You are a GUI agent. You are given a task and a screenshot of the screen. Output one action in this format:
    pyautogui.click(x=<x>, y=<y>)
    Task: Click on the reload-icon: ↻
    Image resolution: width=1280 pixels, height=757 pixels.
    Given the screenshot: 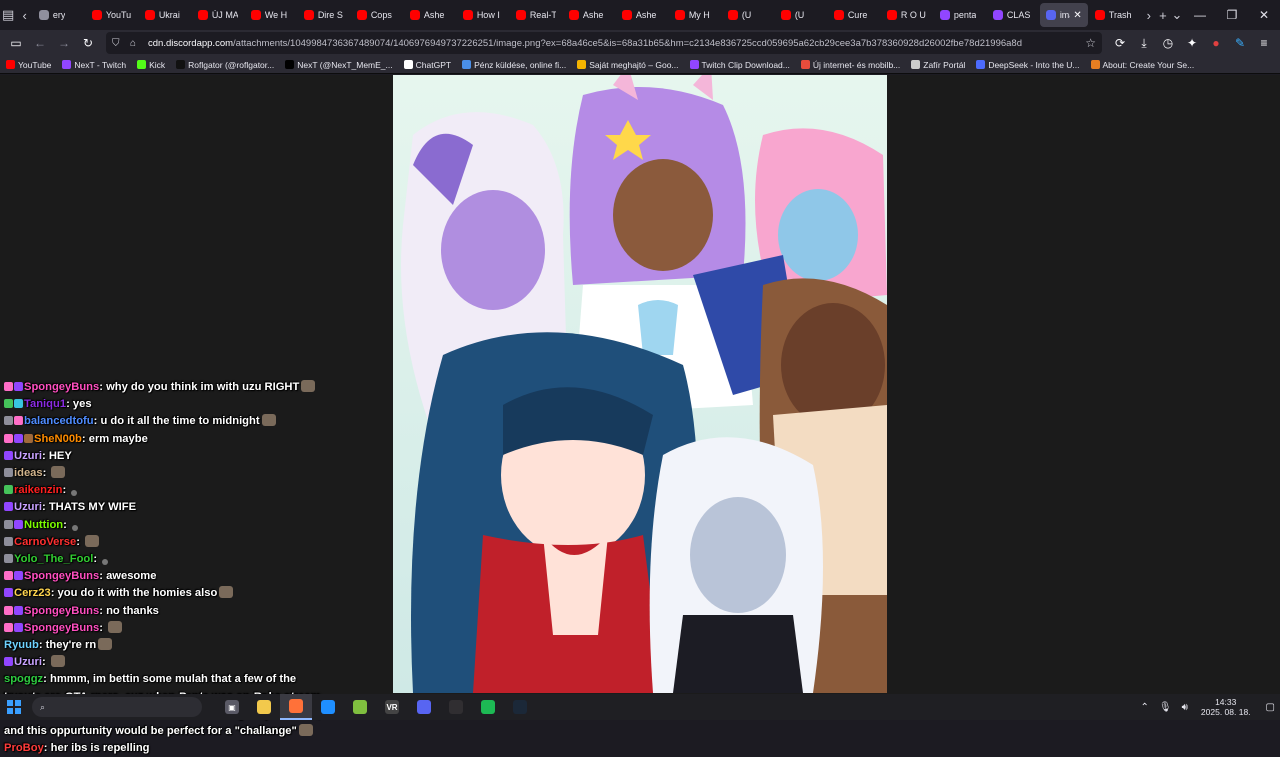 What is the action you would take?
    pyautogui.click(x=88, y=43)
    